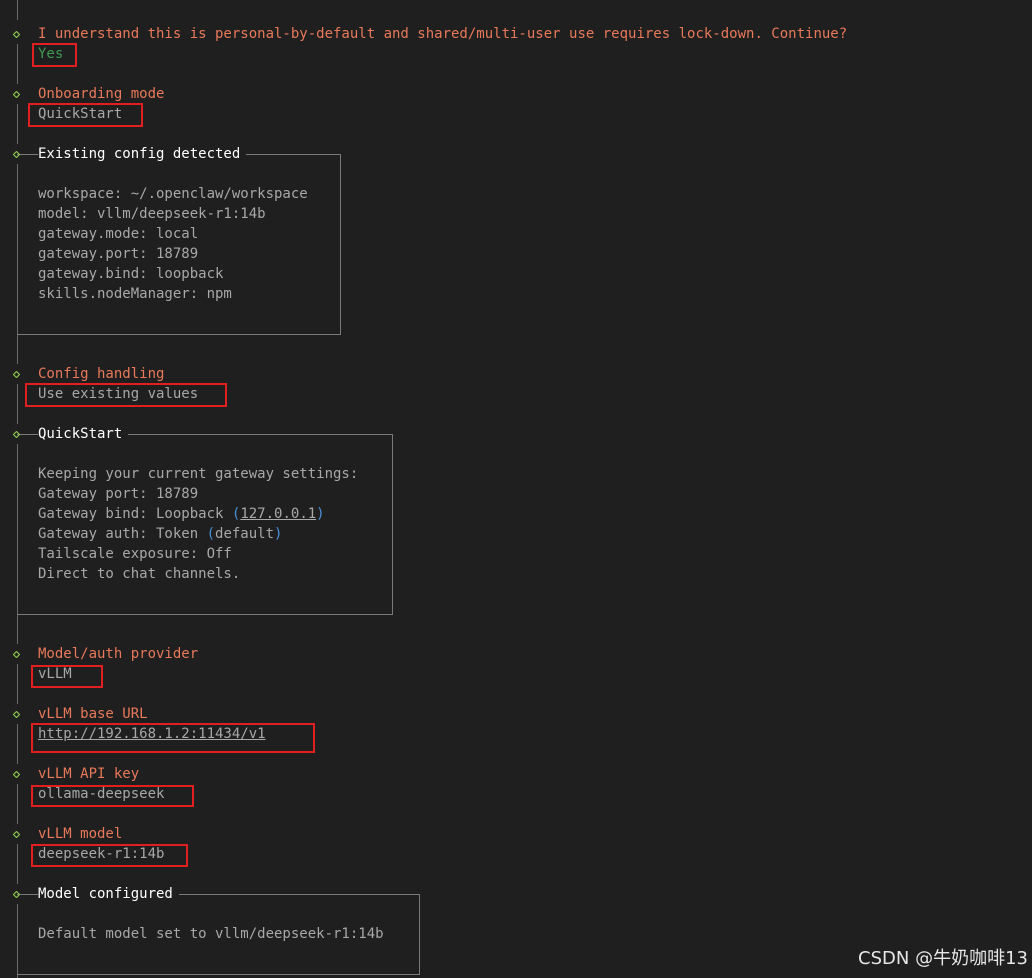  What do you see at coordinates (135, 514) in the screenshot?
I see `bind-label: Gateway bind: Loopback` at bounding box center [135, 514].